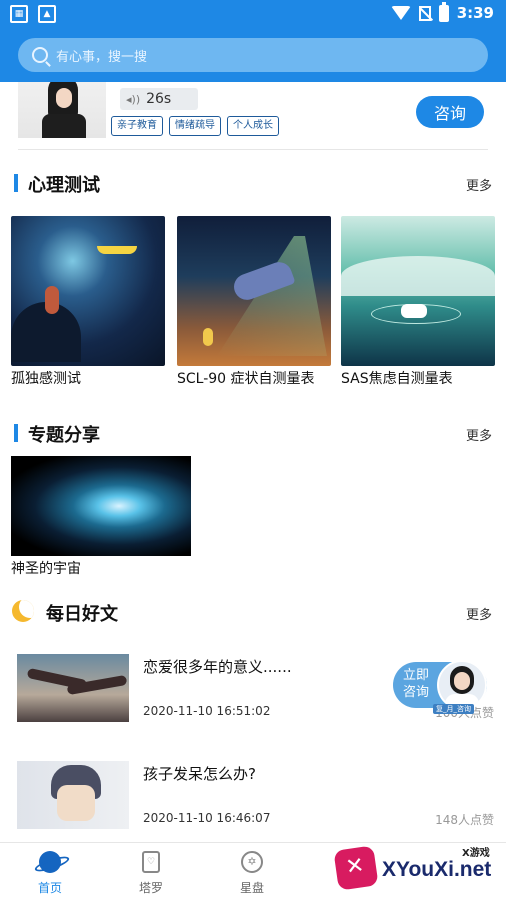  What do you see at coordinates (253, 126) in the screenshot?
I see `tag: 个人成长` at bounding box center [253, 126].